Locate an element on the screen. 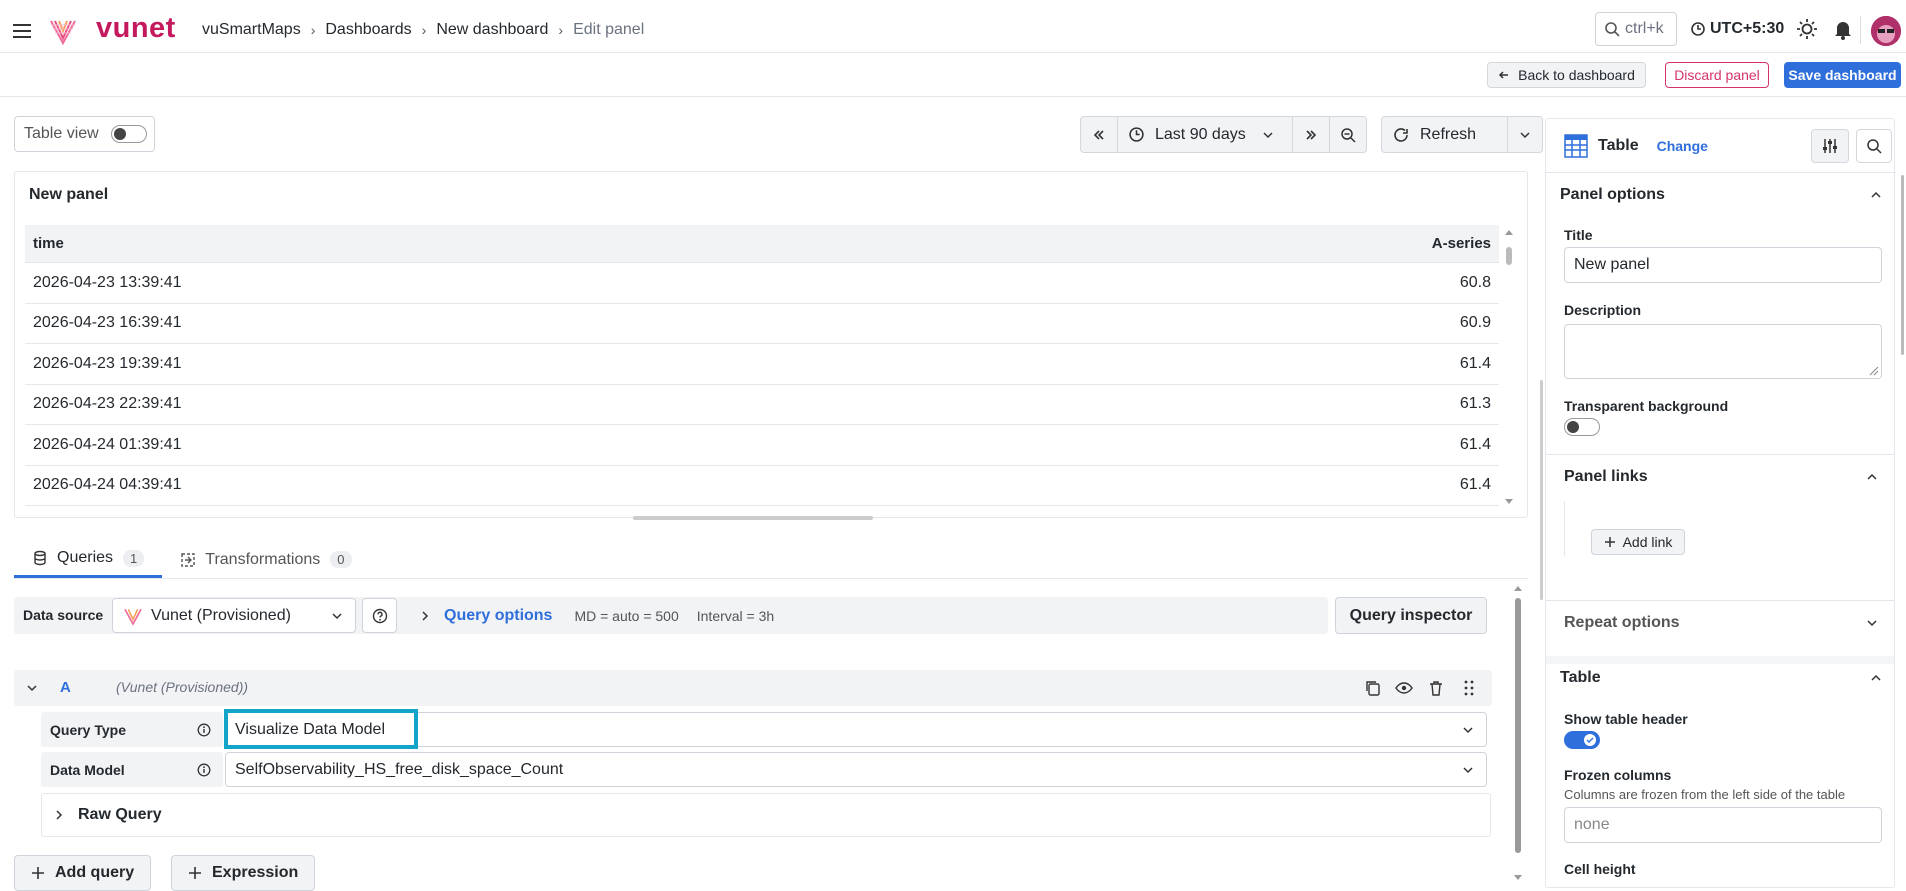 The image size is (1906, 891). column-header-time: time is located at coordinates (48, 243).